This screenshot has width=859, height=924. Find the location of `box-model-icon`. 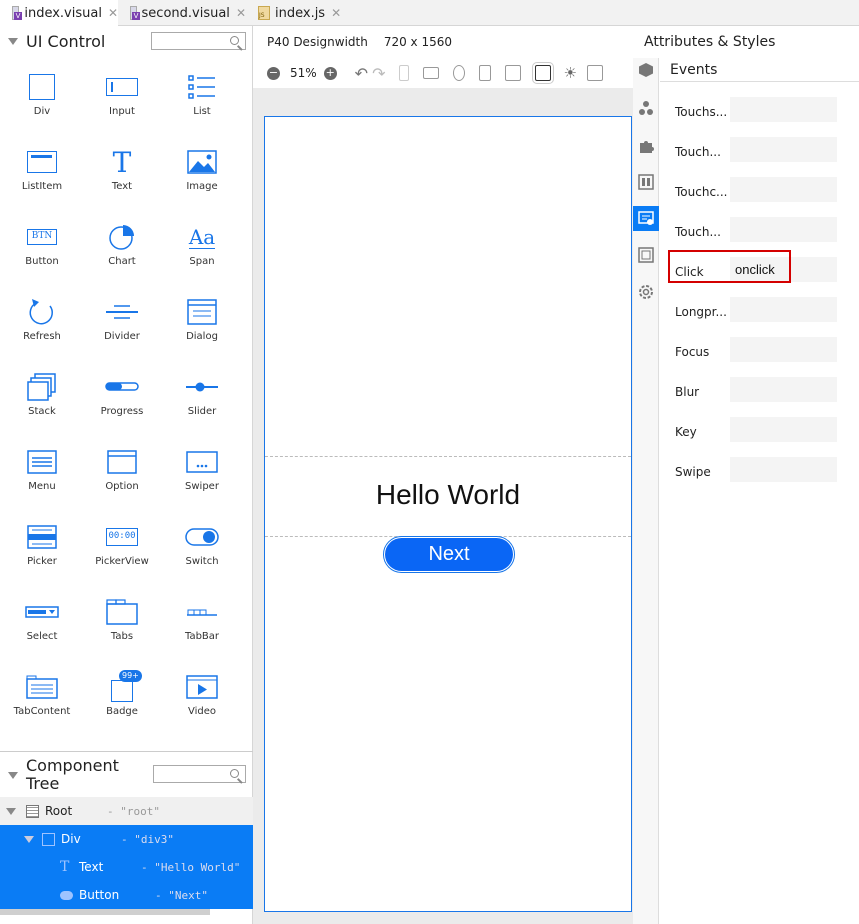

box-model-icon is located at coordinates (543, 73).